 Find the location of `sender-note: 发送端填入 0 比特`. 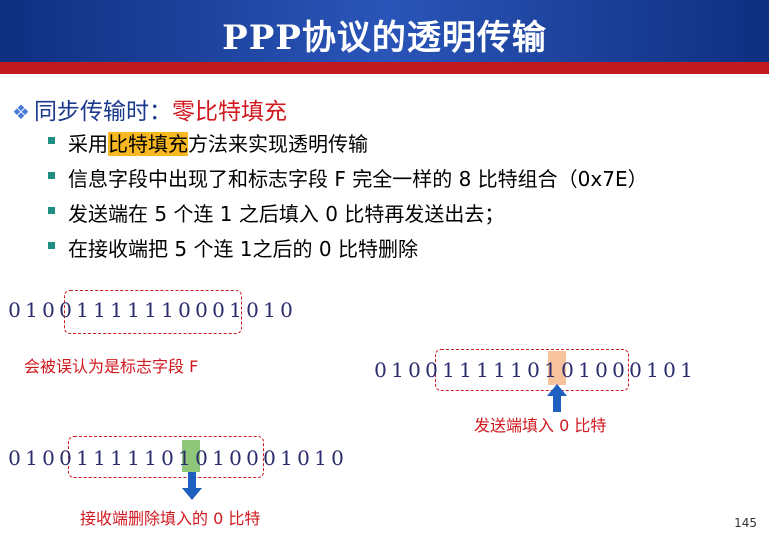

sender-note: 发送端填入 0 比特 is located at coordinates (540, 425).